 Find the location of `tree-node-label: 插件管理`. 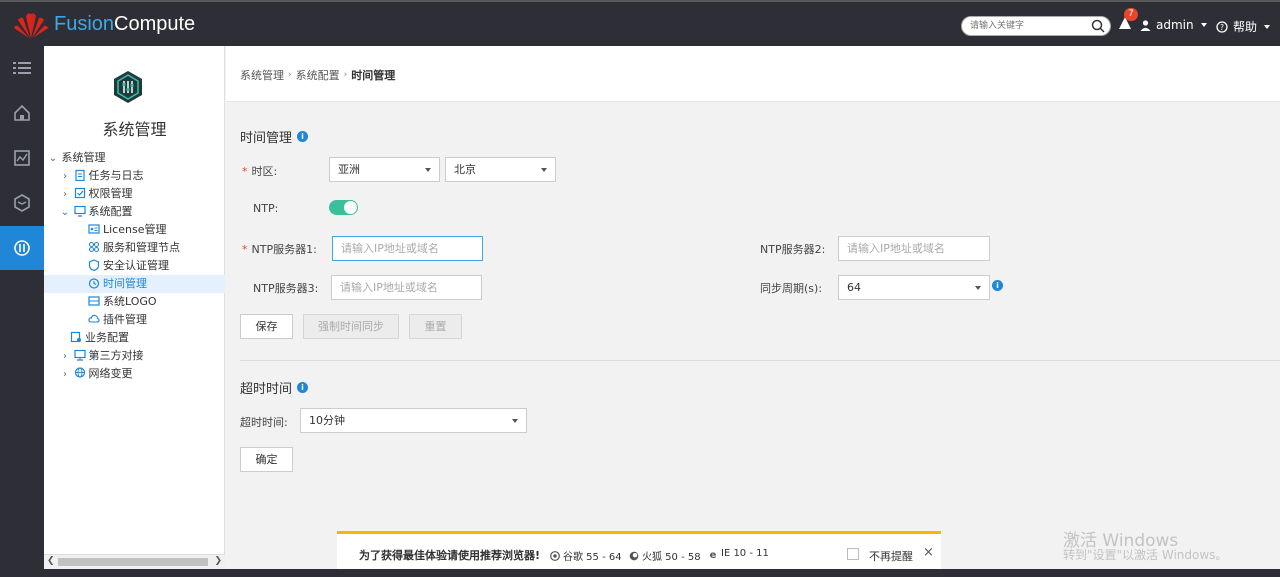

tree-node-label: 插件管理 is located at coordinates (125, 319).